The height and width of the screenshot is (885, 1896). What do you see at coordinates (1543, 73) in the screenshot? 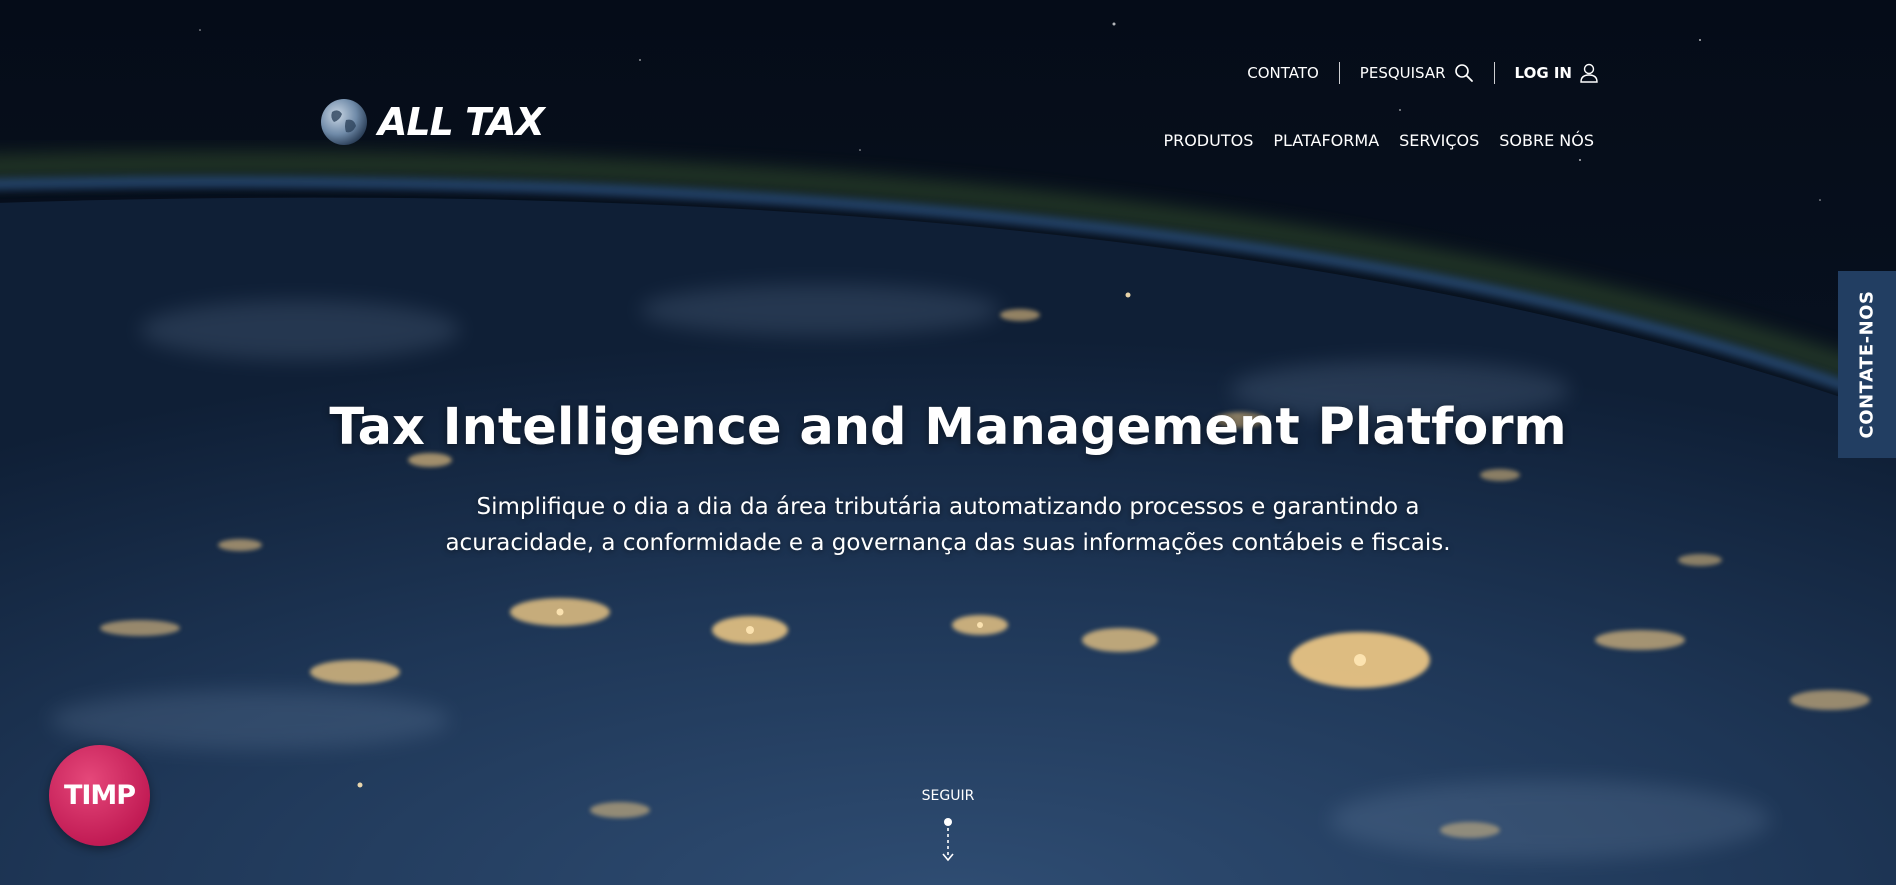
I see `login-label: LOG IN` at bounding box center [1543, 73].